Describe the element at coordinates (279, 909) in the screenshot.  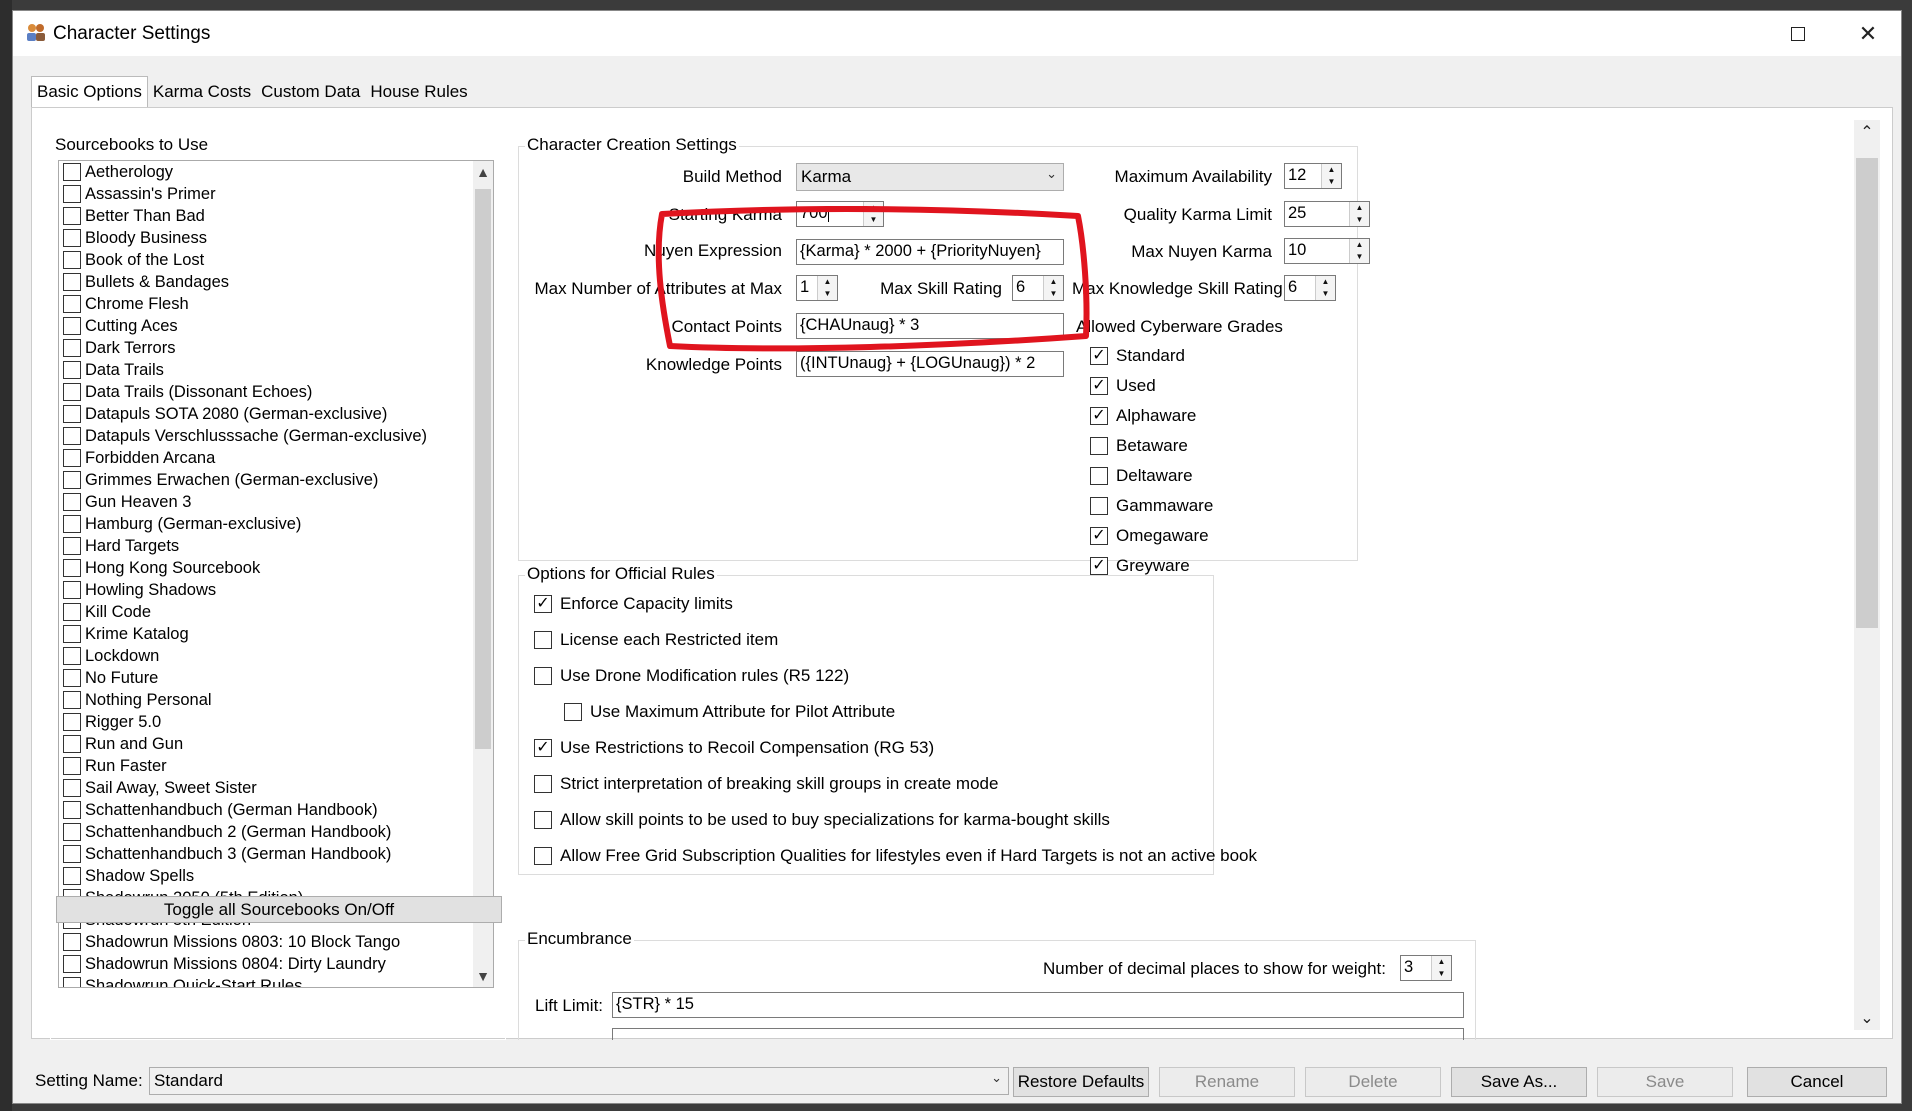
I see `toggle-sourcebooks-button: Toggle all Sourcebooks On/Off` at that location.